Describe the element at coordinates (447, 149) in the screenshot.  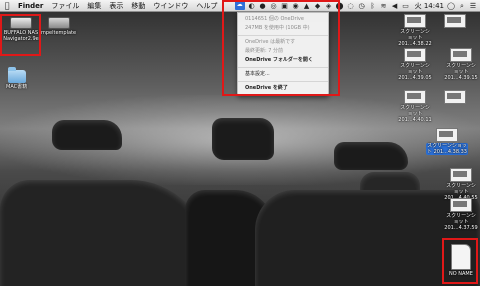
I see `icon-label: スクリーンショット 201...4.38.33` at that location.